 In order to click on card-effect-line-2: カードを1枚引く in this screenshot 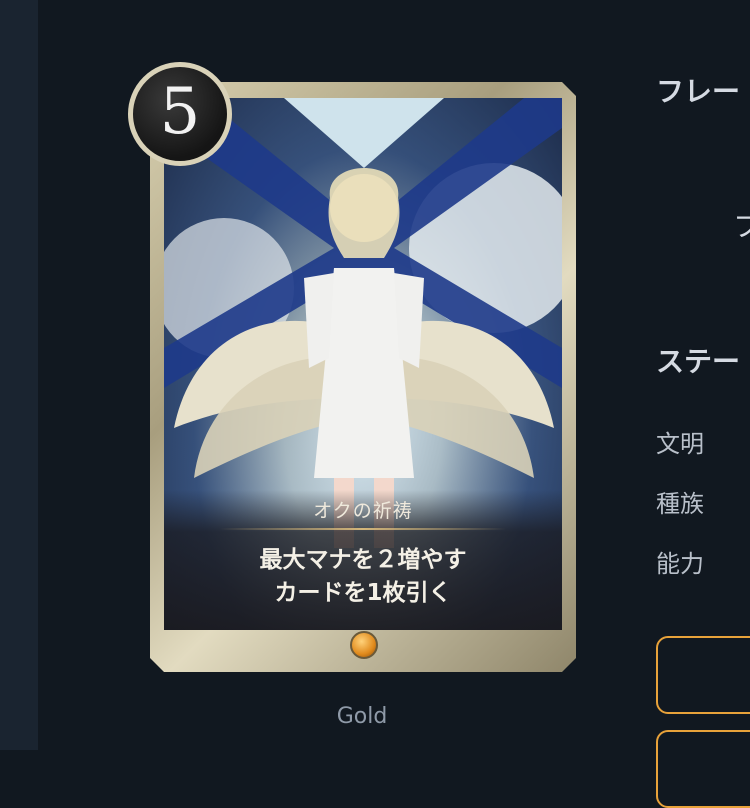, I will do `click(363, 593)`.